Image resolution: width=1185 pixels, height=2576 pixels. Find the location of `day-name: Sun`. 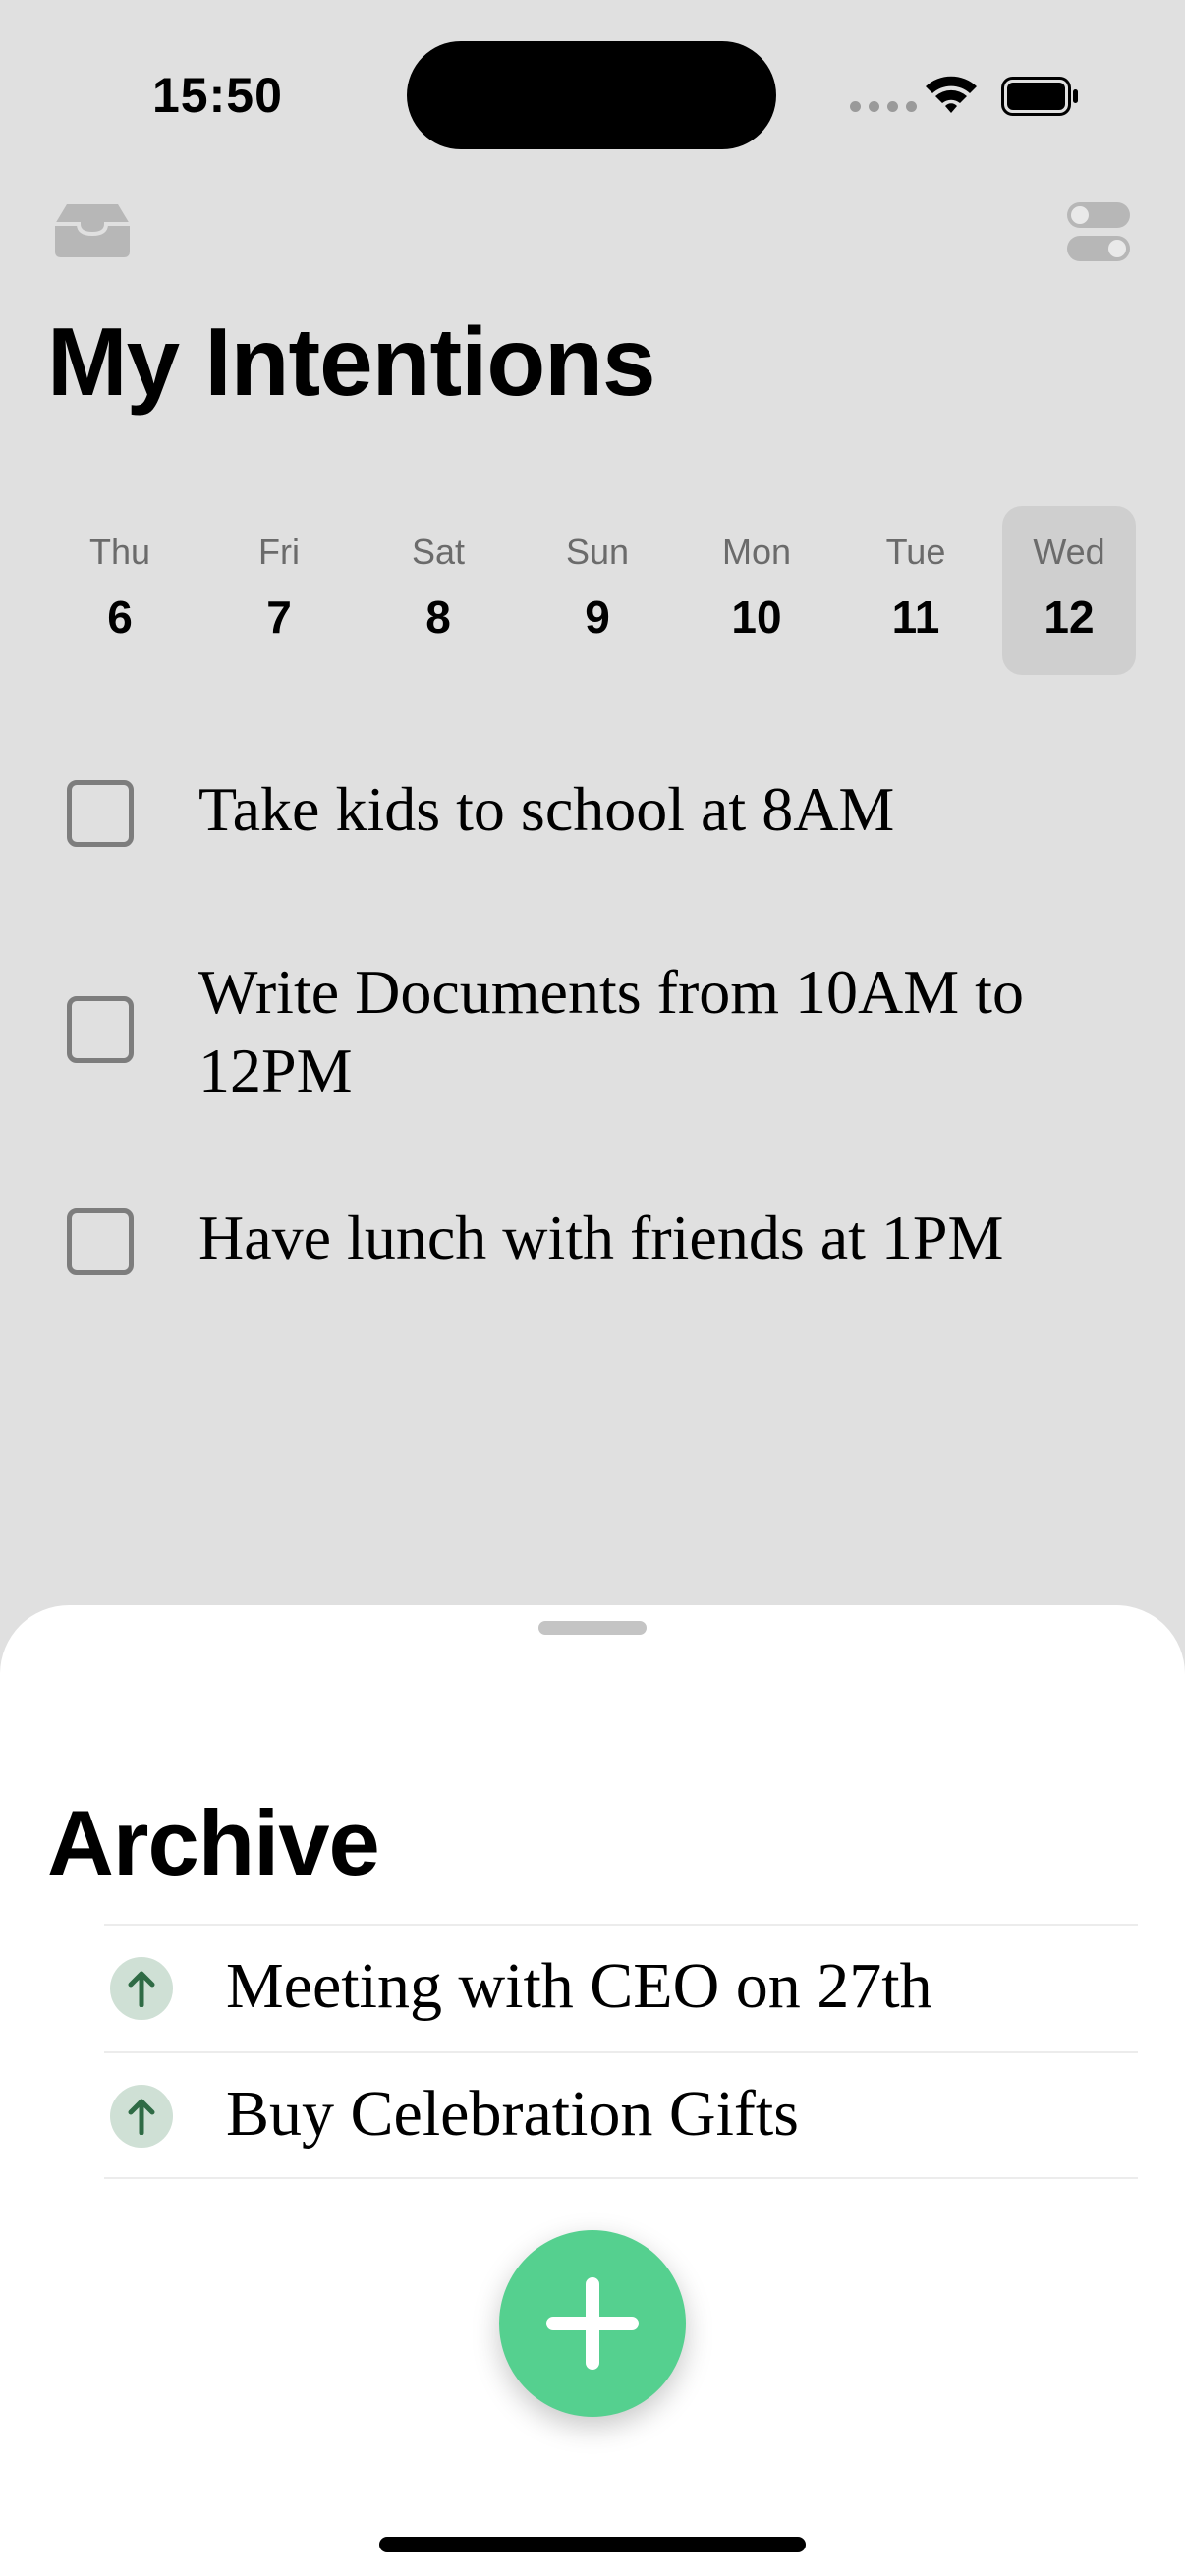

day-name: Sun is located at coordinates (598, 552).